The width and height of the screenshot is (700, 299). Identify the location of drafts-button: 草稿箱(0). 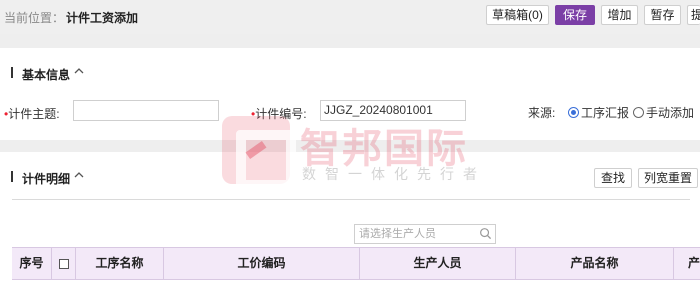
(517, 15).